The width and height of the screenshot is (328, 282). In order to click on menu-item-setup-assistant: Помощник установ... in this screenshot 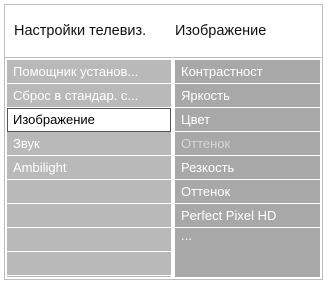, I will do `click(89, 72)`.